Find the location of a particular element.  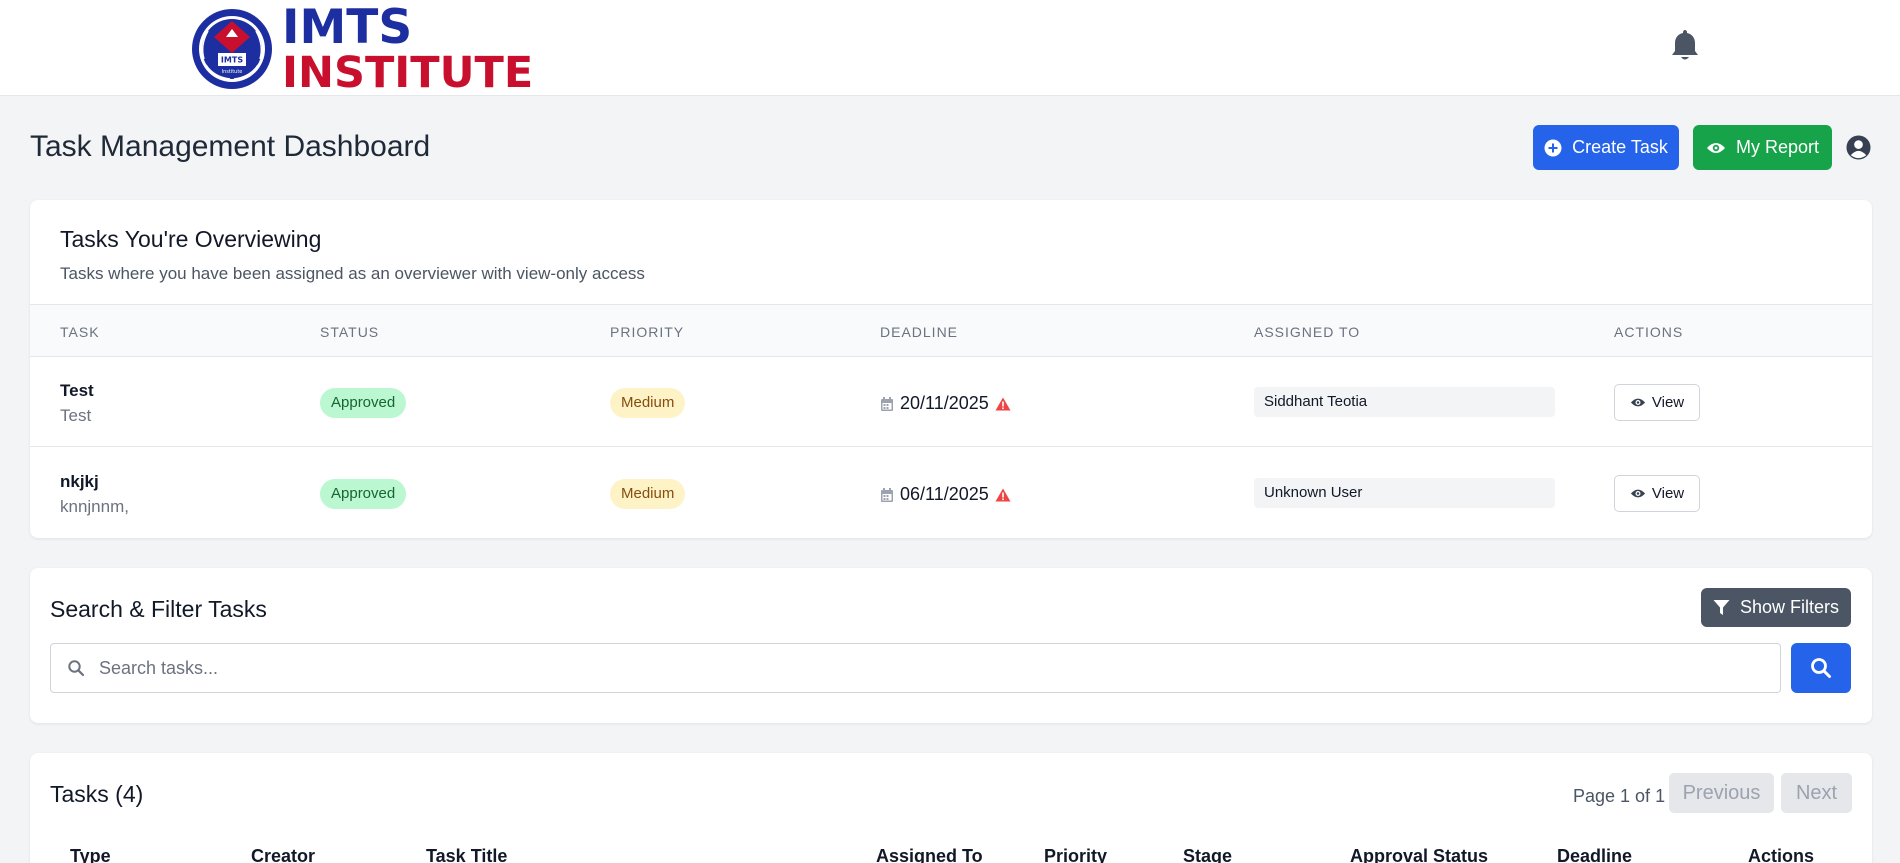

col-task: TASK is located at coordinates (80, 332).